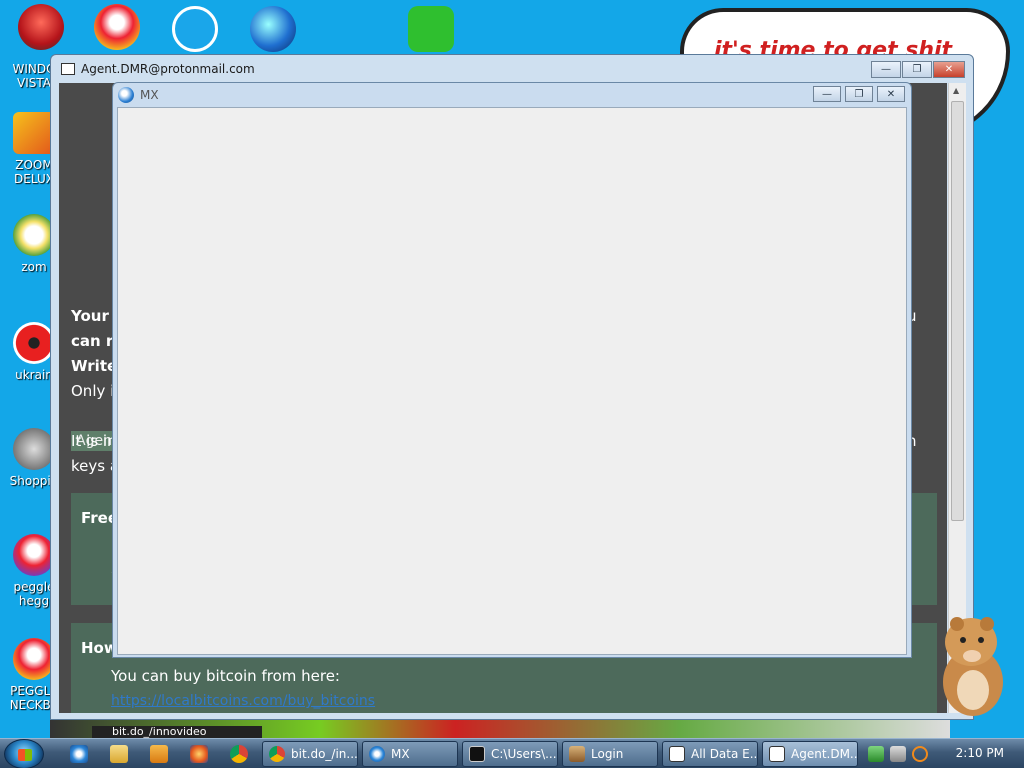 This screenshot has width=1024, height=768. What do you see at coordinates (980, 753) in the screenshot?
I see `clock: 2:10 PM` at bounding box center [980, 753].